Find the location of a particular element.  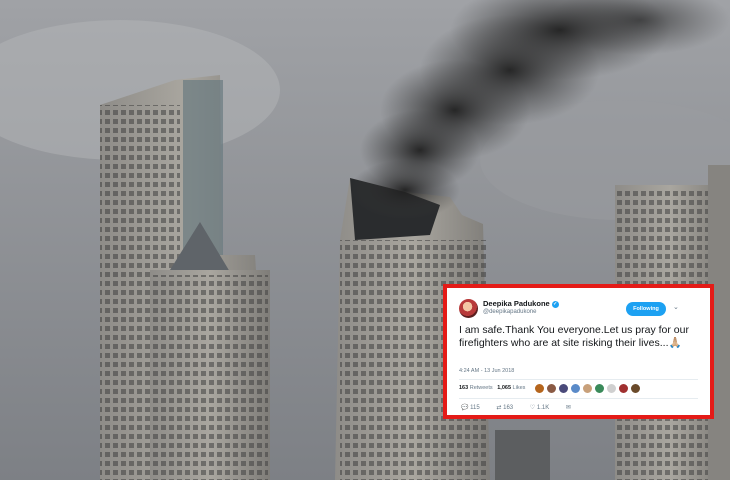

retweets-count: 163 is located at coordinates (464, 388).